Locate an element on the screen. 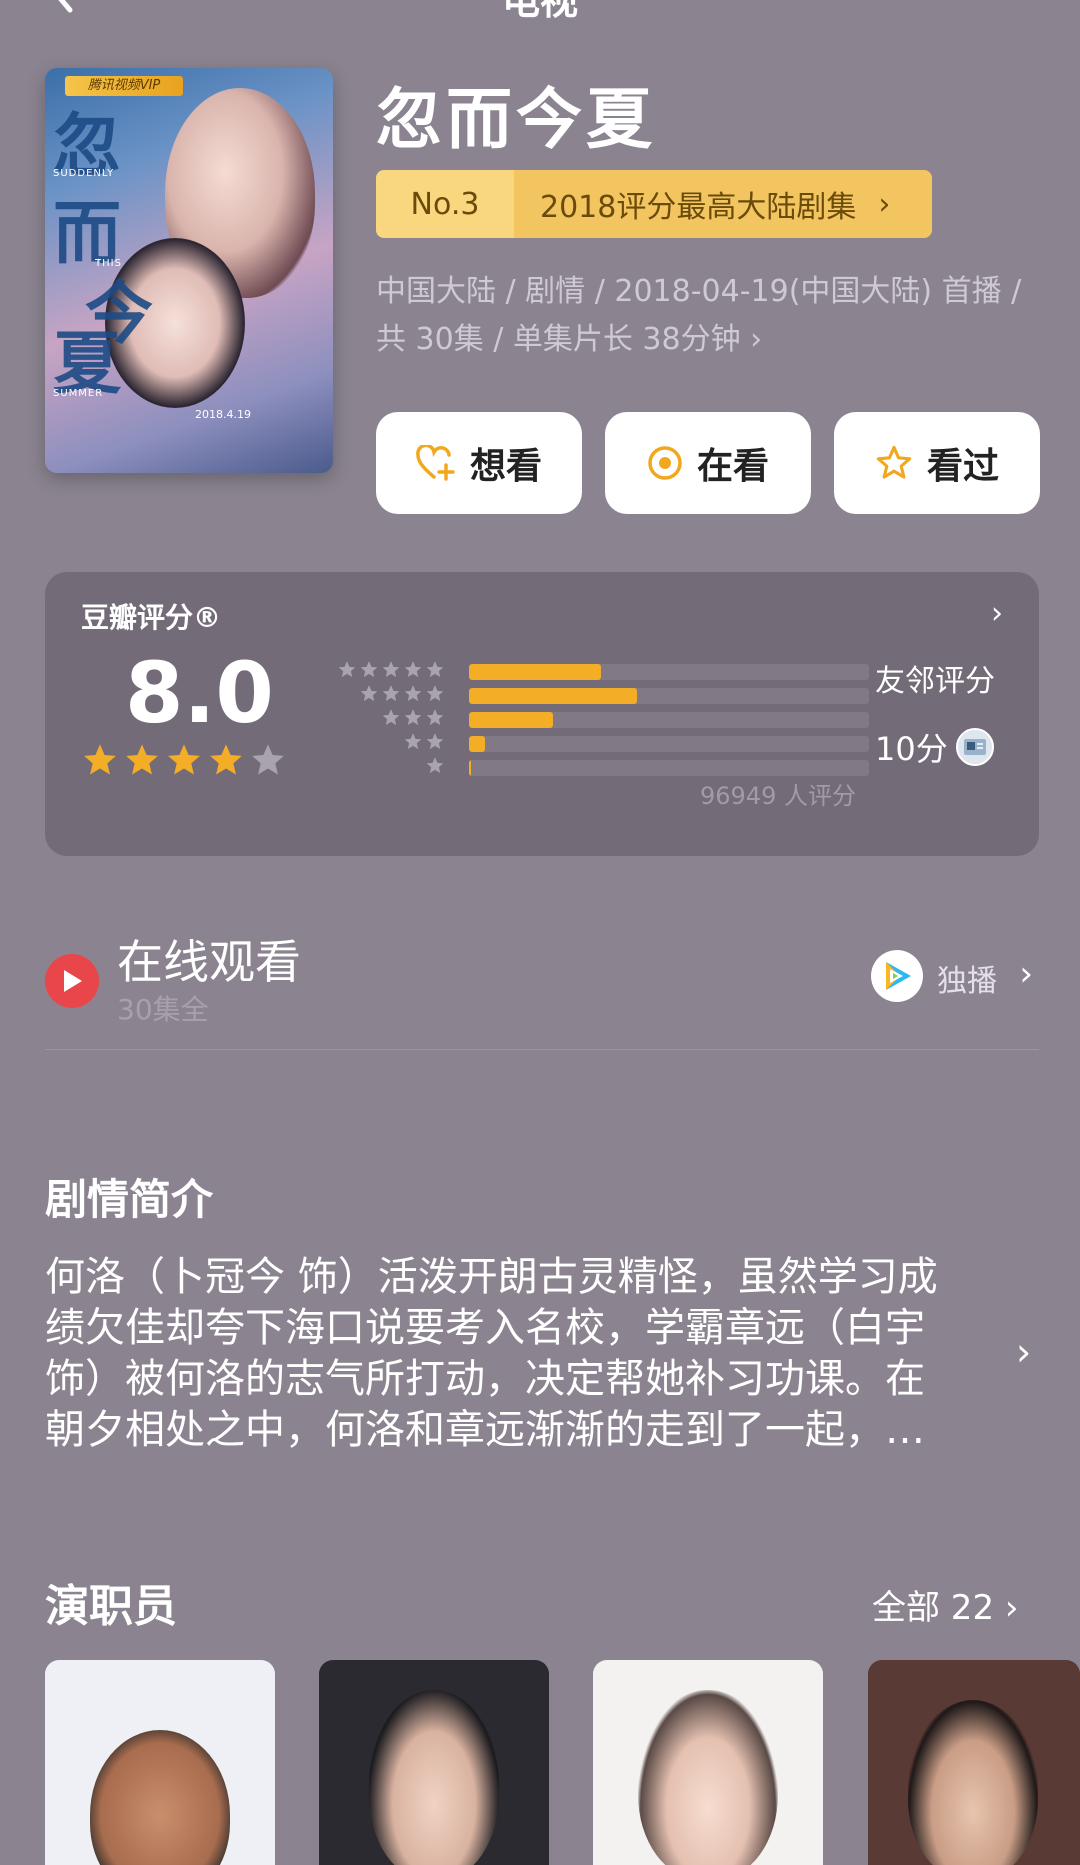  poster-eng-text: SUMMER is located at coordinates (78, 393).